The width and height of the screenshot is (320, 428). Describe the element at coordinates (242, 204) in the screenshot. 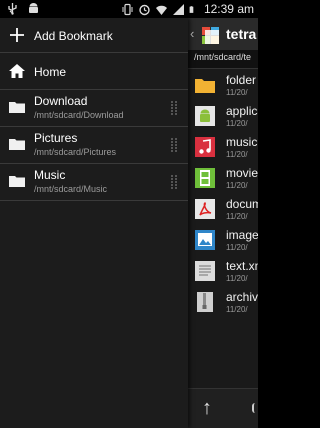

I see `file-name: docum` at that location.